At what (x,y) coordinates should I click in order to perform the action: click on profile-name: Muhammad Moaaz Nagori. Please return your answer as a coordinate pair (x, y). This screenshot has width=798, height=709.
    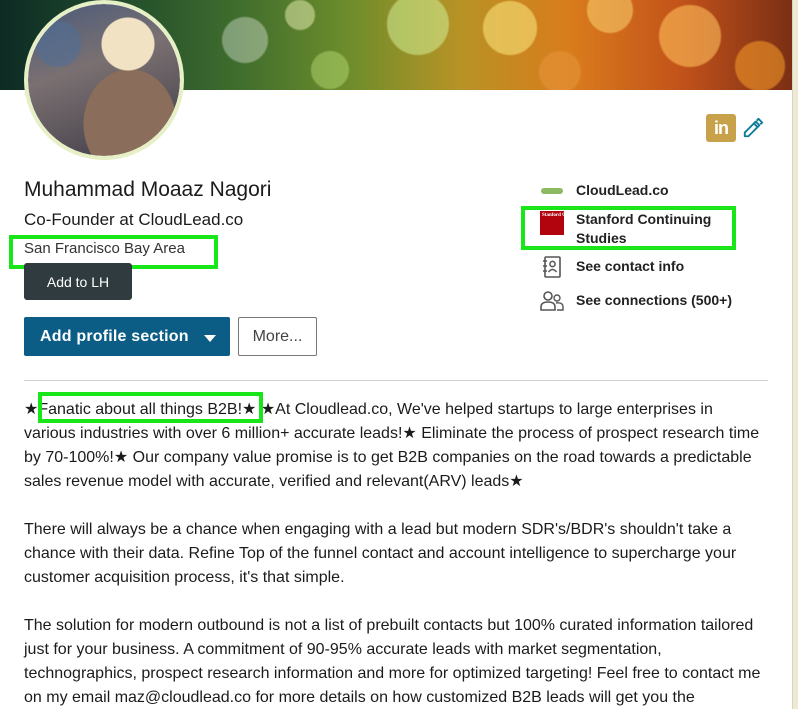
    Looking at the image, I should click on (148, 189).